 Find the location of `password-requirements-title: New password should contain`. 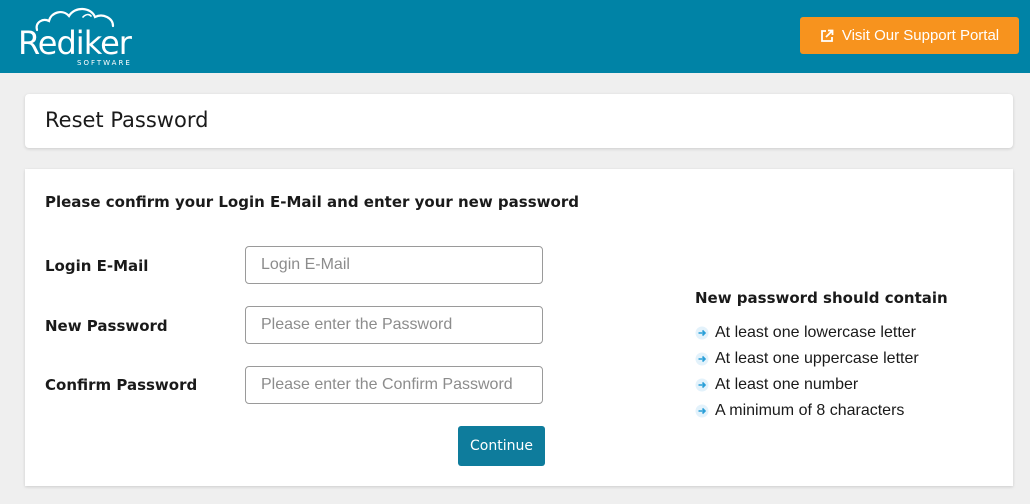

password-requirements-title: New password should contain is located at coordinates (821, 298).